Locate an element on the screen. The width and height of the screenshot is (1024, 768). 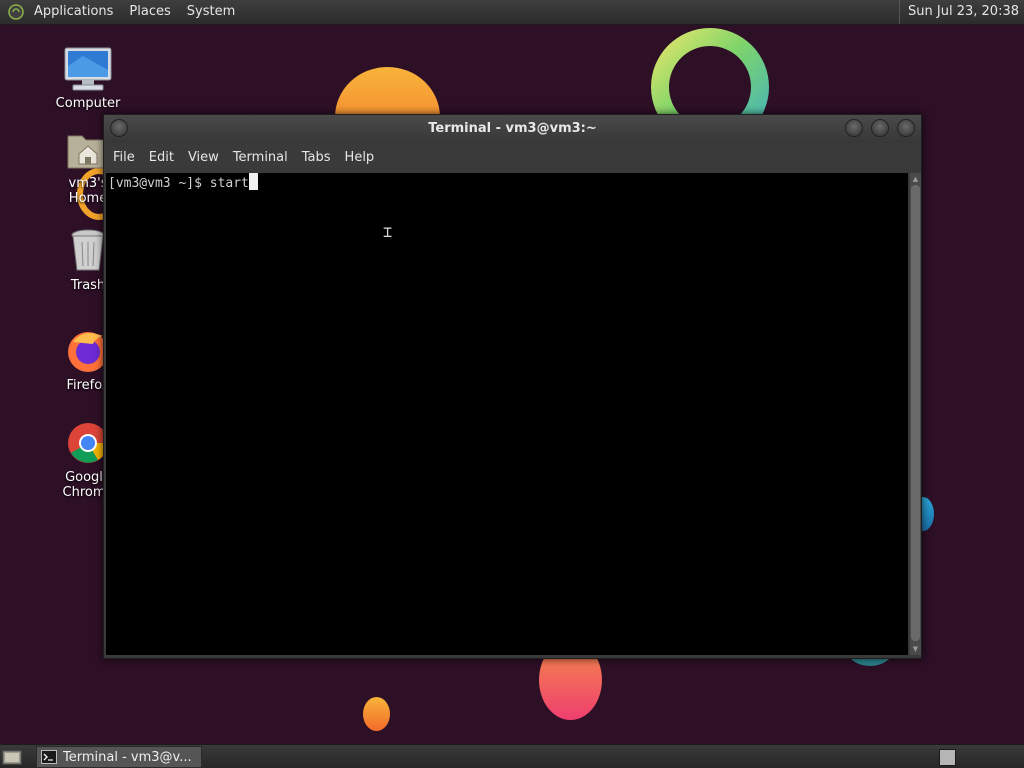
wallpaper-shape is located at coordinates (376, 714).